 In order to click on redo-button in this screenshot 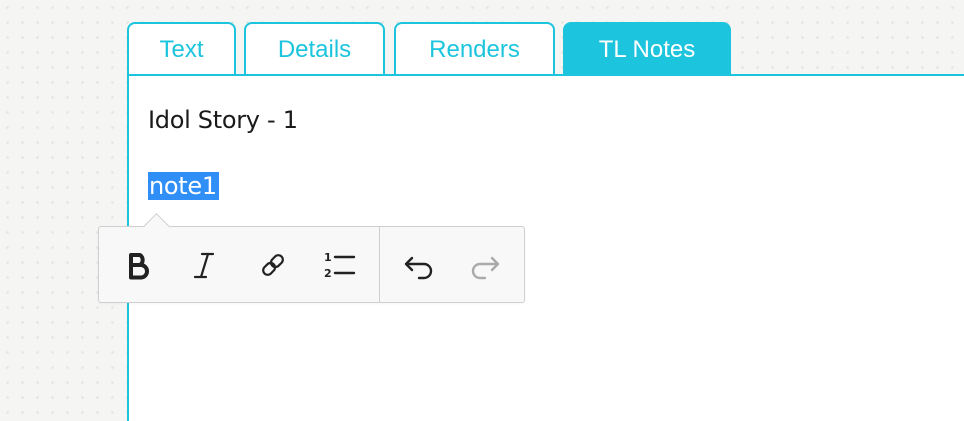, I will do `click(485, 264)`.